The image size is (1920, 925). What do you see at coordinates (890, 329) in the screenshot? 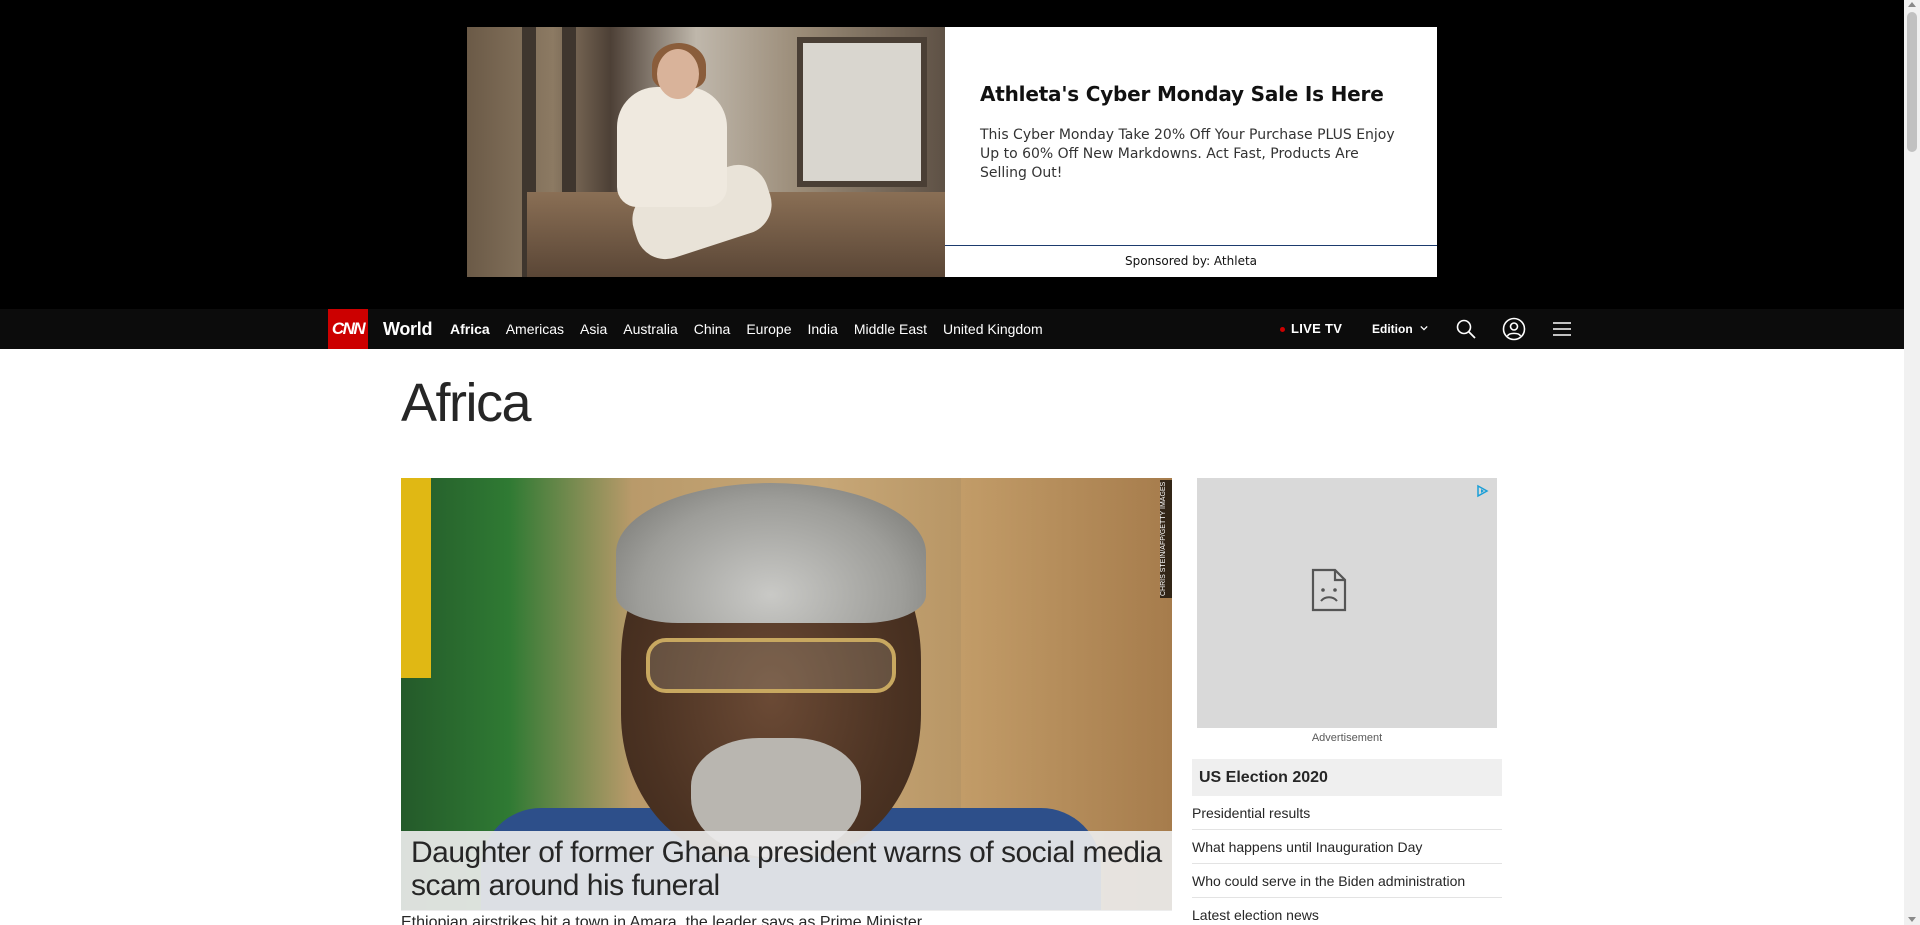
I see `nav-link-middle-east: Middle East` at bounding box center [890, 329].